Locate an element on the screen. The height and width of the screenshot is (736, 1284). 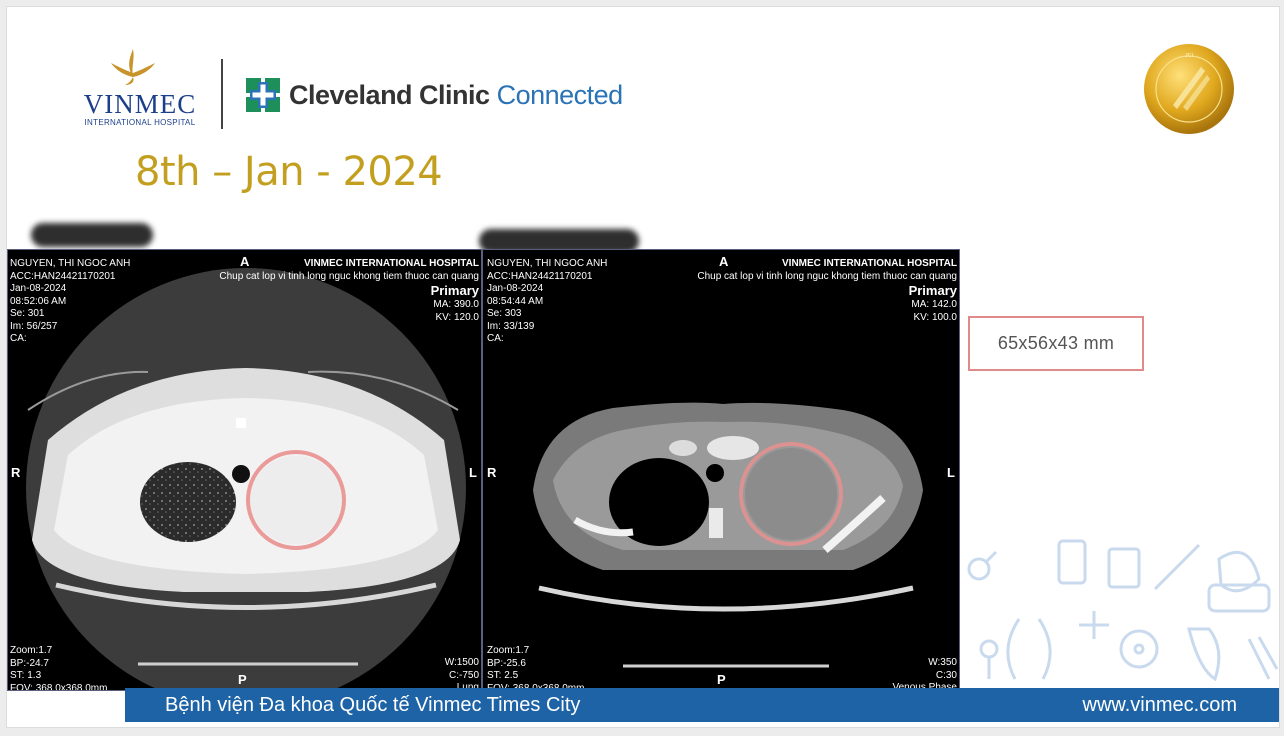
cleveland-clinic-connected: Connected is located at coordinates (560, 94).